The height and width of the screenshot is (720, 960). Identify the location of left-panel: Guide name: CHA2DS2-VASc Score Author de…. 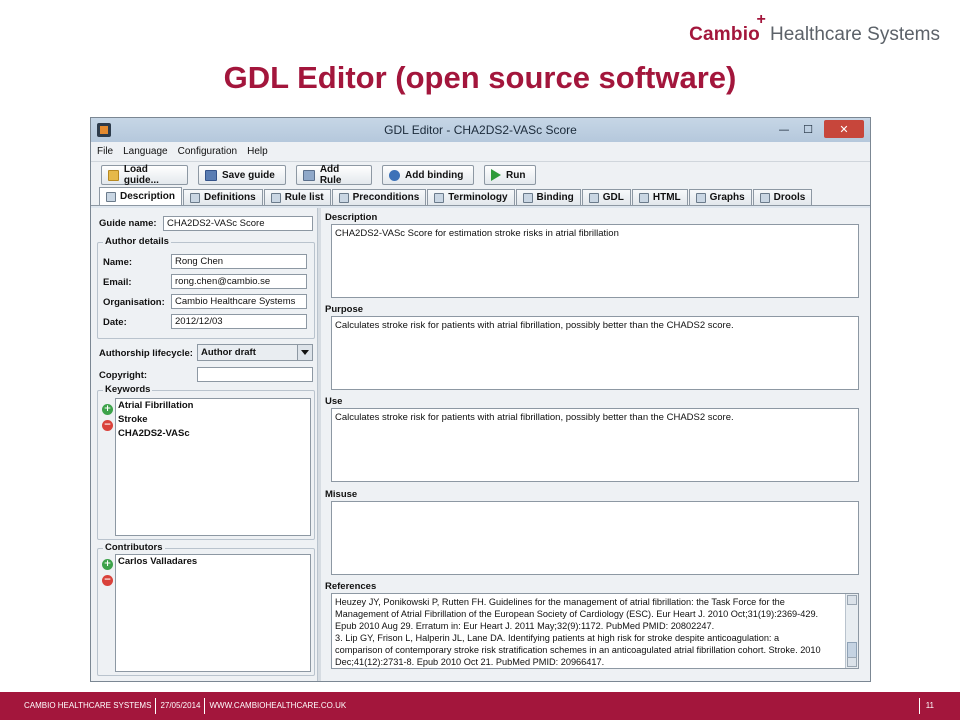
(206, 444).